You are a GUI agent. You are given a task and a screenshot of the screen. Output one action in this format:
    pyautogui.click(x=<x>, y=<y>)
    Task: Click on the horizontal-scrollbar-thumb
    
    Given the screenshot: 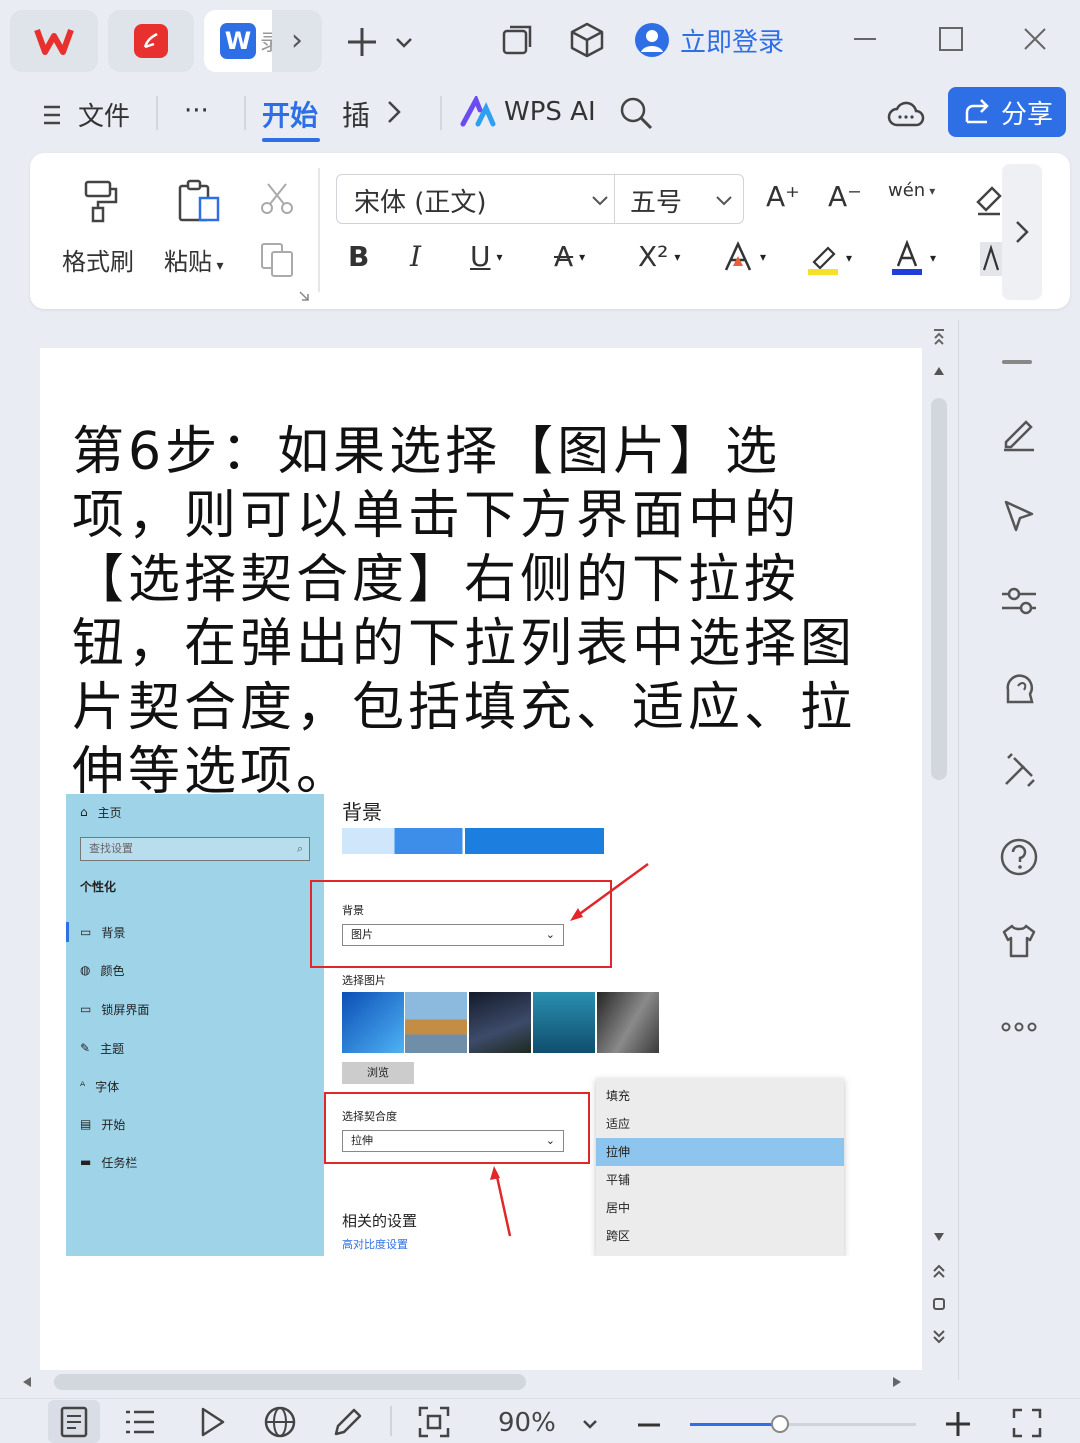 What is the action you would take?
    pyautogui.click(x=290, y=1382)
    